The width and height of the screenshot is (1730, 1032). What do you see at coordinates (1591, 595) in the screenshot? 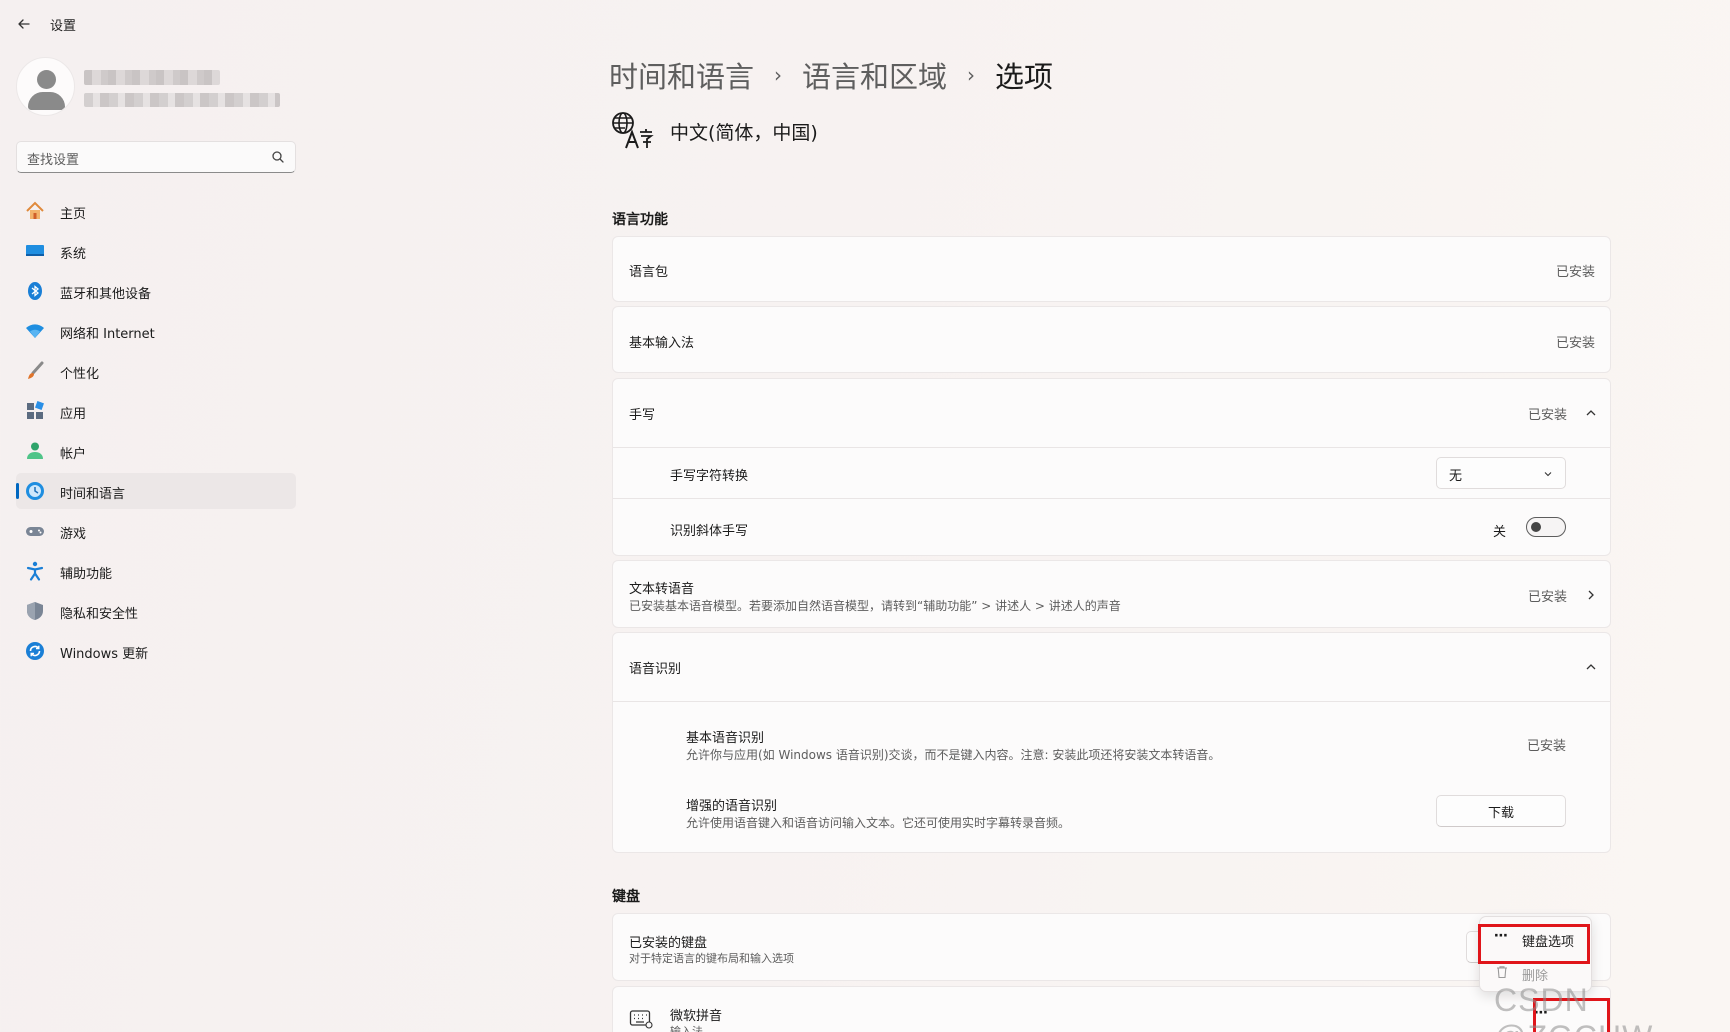
I see `chevron-right-icon` at bounding box center [1591, 595].